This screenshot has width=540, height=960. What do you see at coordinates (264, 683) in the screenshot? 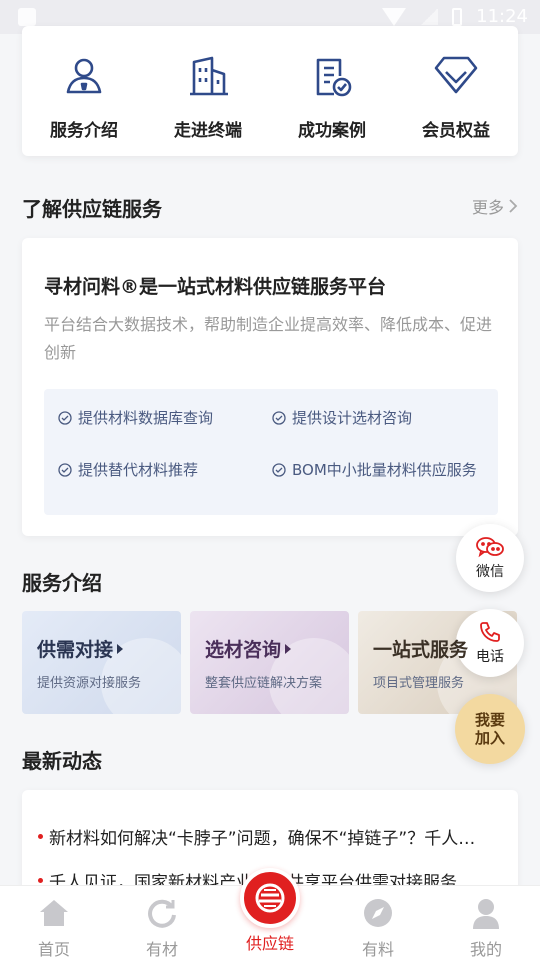
I see `tile-subtitle: 整套供应链解决方案` at bounding box center [264, 683].